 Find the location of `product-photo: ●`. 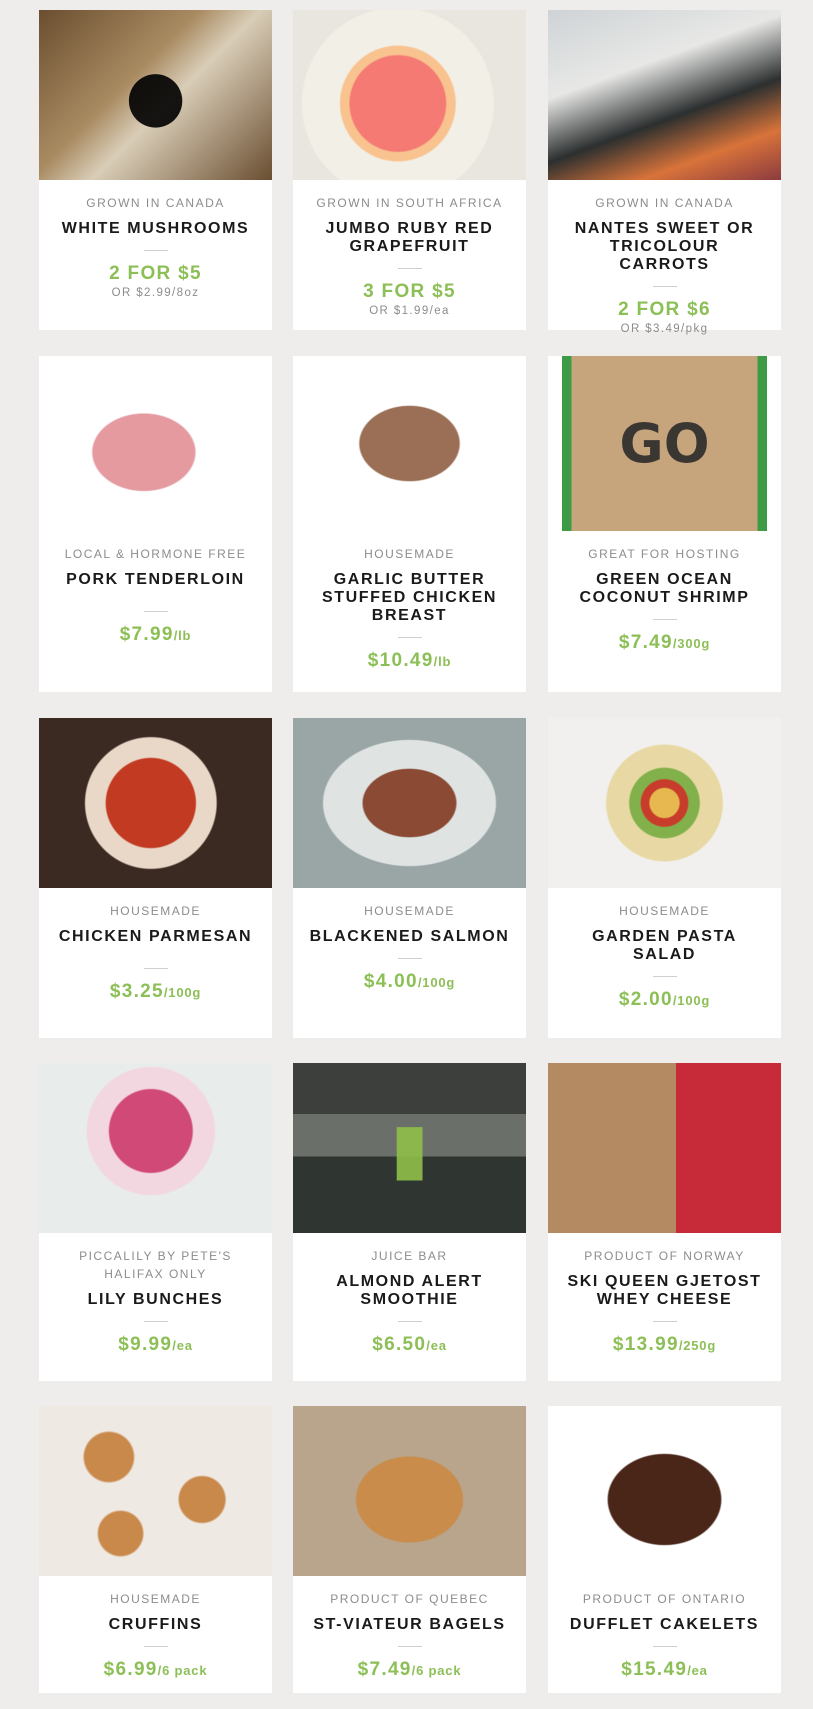

product-photo: ● is located at coordinates (155, 95).